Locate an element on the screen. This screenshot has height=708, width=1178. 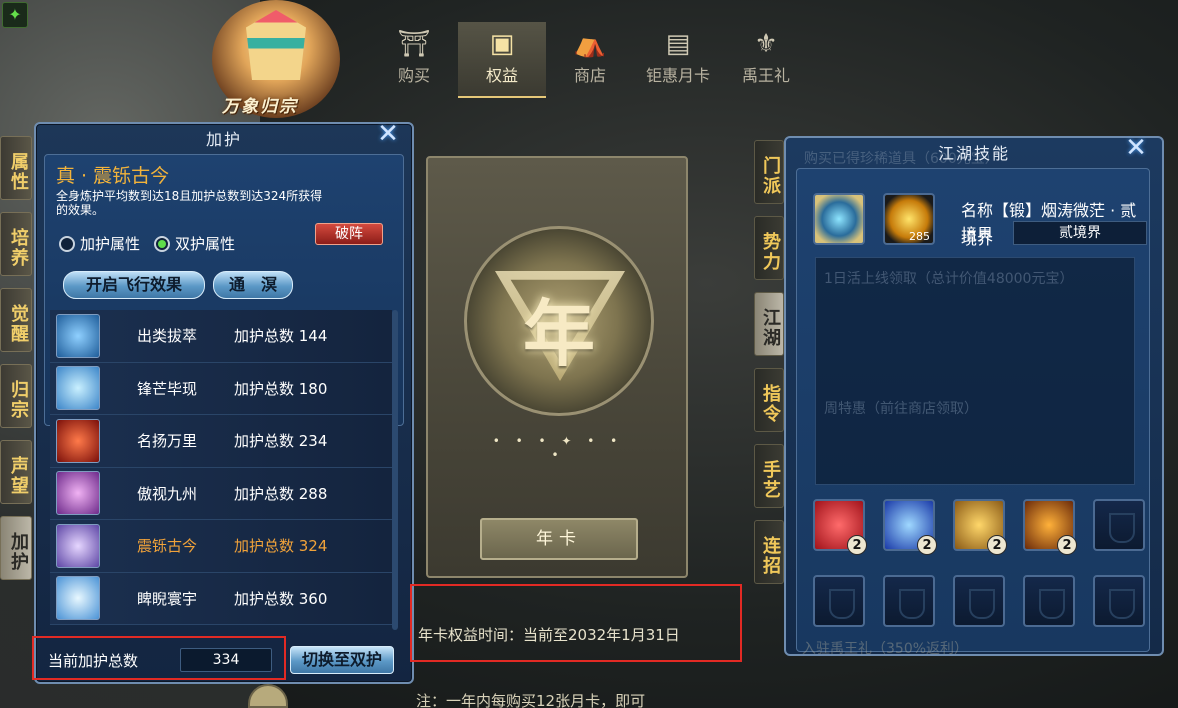
radio-dot-checked is located at coordinates (162, 243).